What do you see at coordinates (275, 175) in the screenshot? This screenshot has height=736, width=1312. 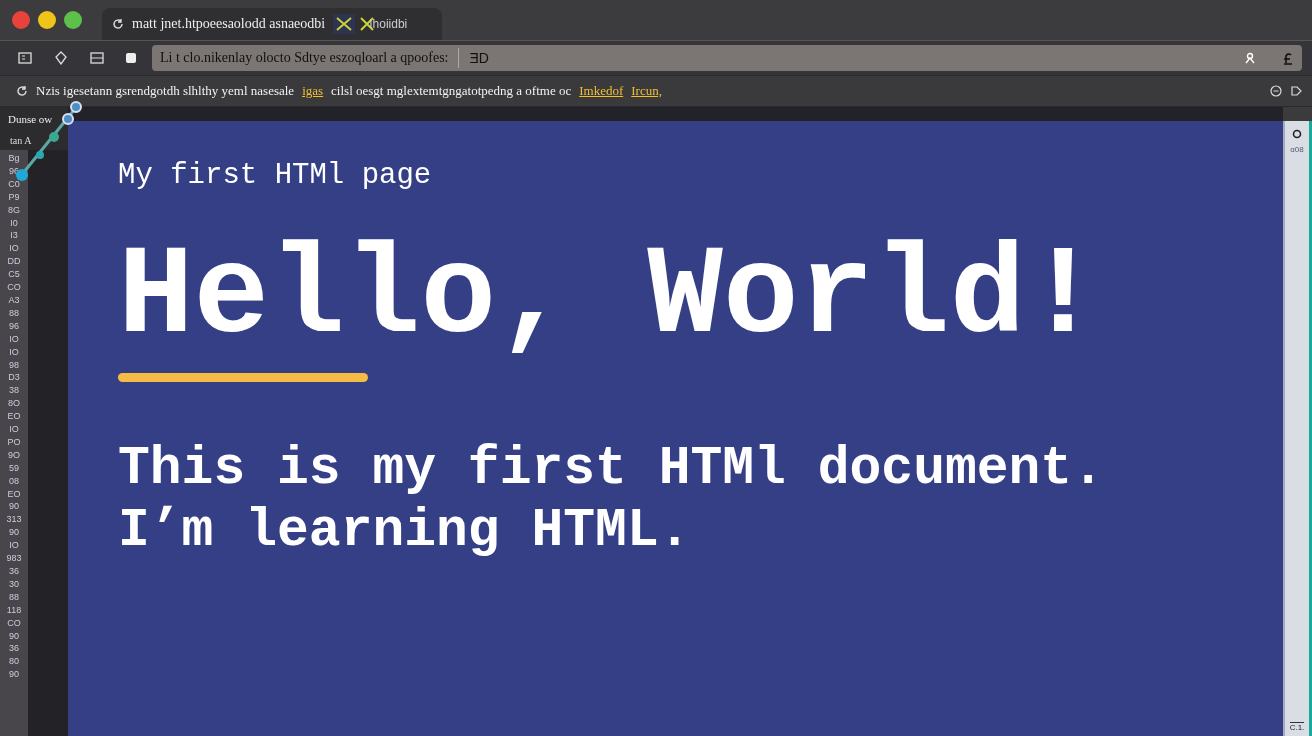 I see `page-subtitle: My first HTMl page` at bounding box center [275, 175].